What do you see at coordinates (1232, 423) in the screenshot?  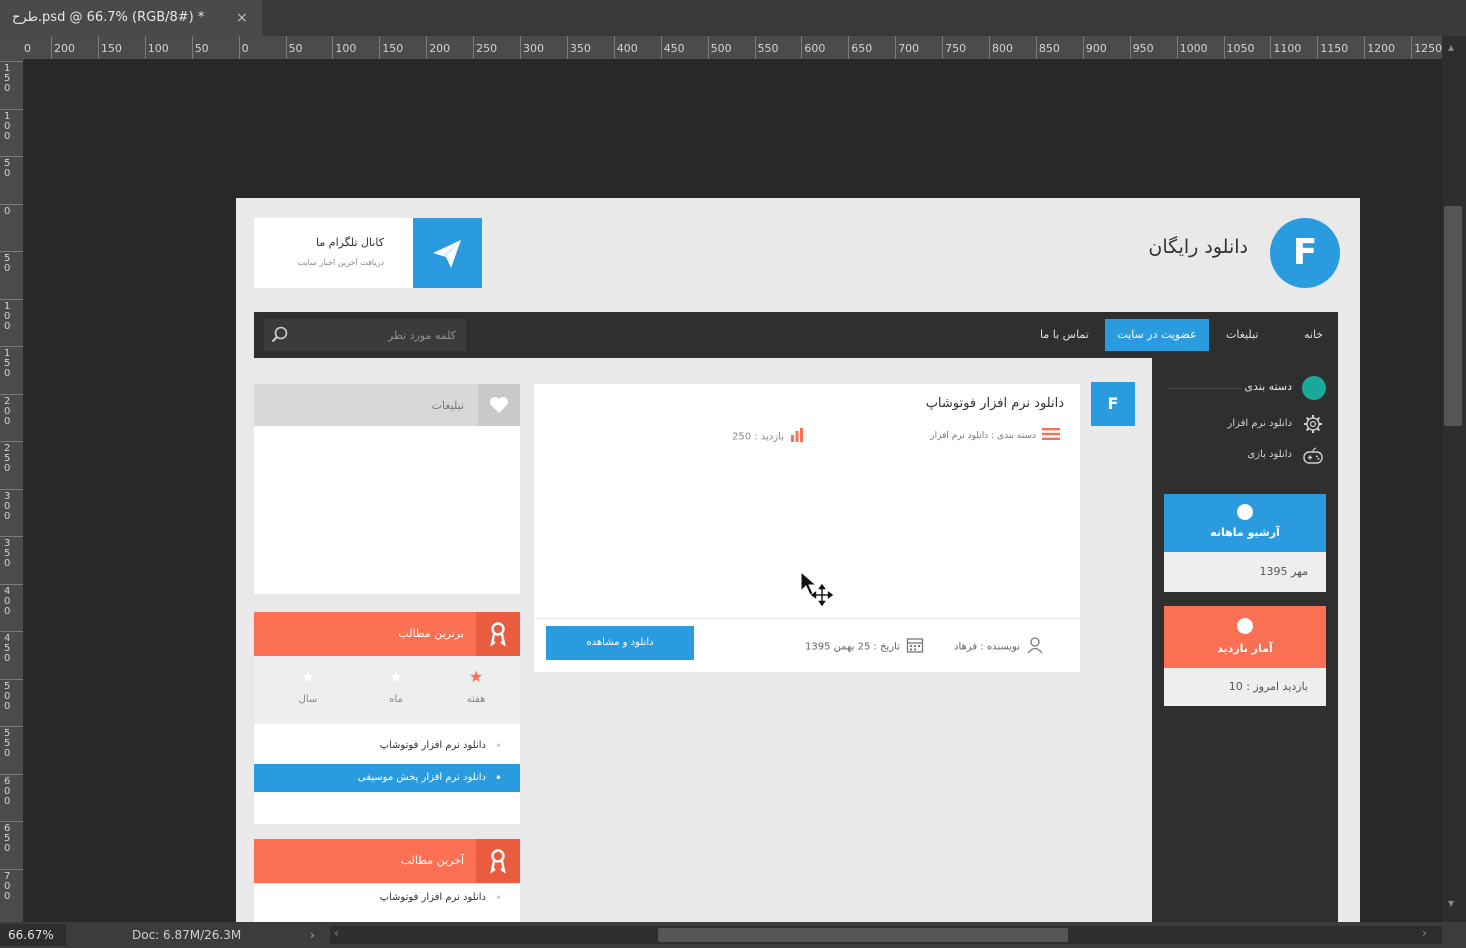 I see `sidebar-item-software: دانلود نرم افزار` at bounding box center [1232, 423].